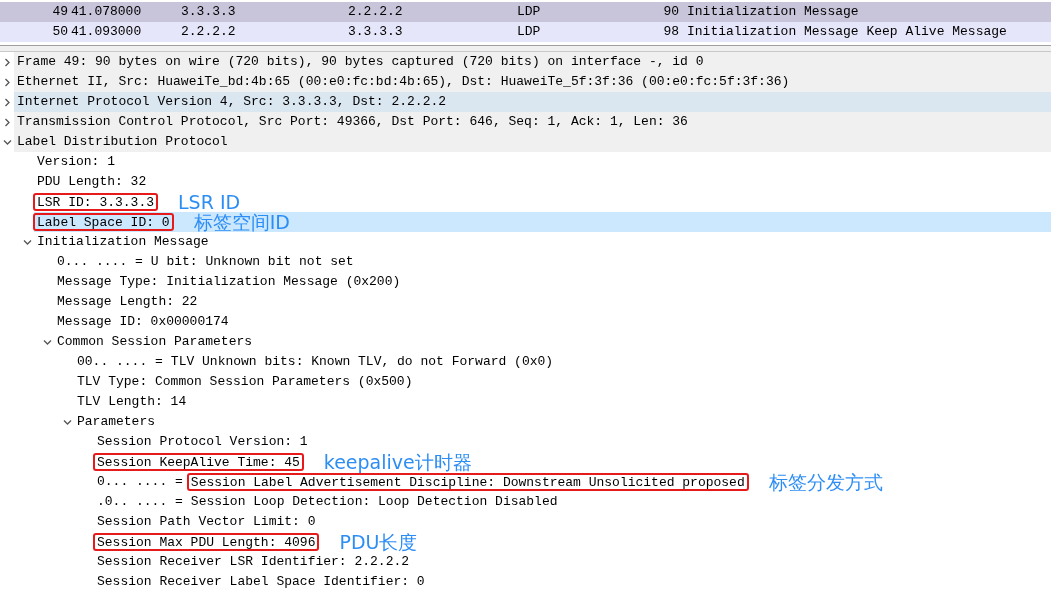  What do you see at coordinates (206, 522) in the screenshot?
I see `tree-item: Session Path Vector Limit: 0` at bounding box center [206, 522].